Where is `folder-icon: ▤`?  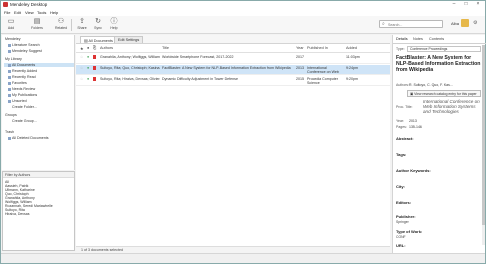 folder-icon: ▤ is located at coordinates (37, 21).